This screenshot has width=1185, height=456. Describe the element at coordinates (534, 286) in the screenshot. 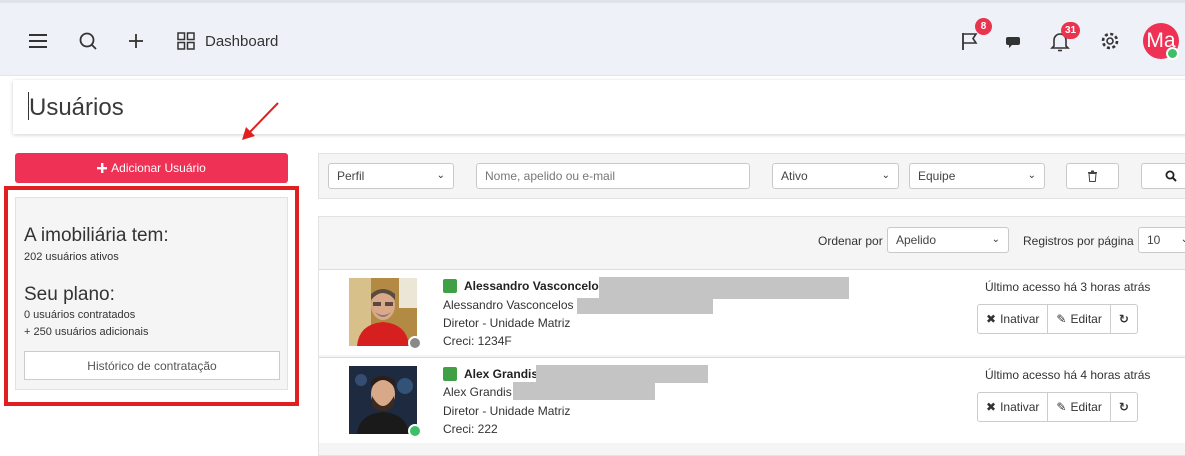

I see `user-name: Alessandro Vasconcelos` at that location.